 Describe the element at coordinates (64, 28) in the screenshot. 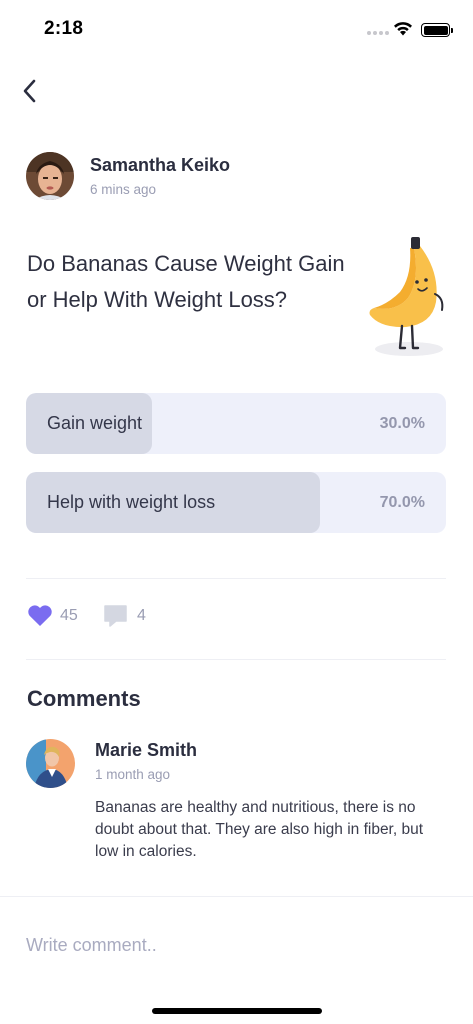

I see `status-time: 2:18` at that location.